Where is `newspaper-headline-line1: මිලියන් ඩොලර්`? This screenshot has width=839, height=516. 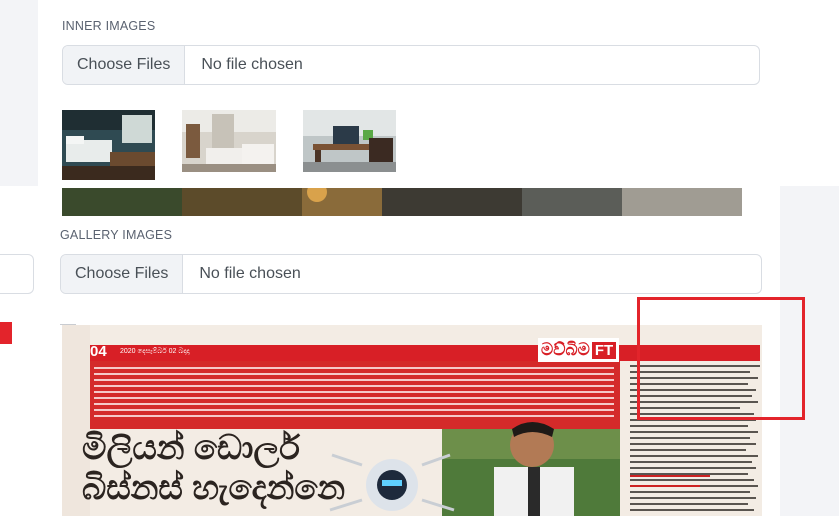
newspaper-headline-line1: මිලියන් ඩොලර් is located at coordinates (191, 448).